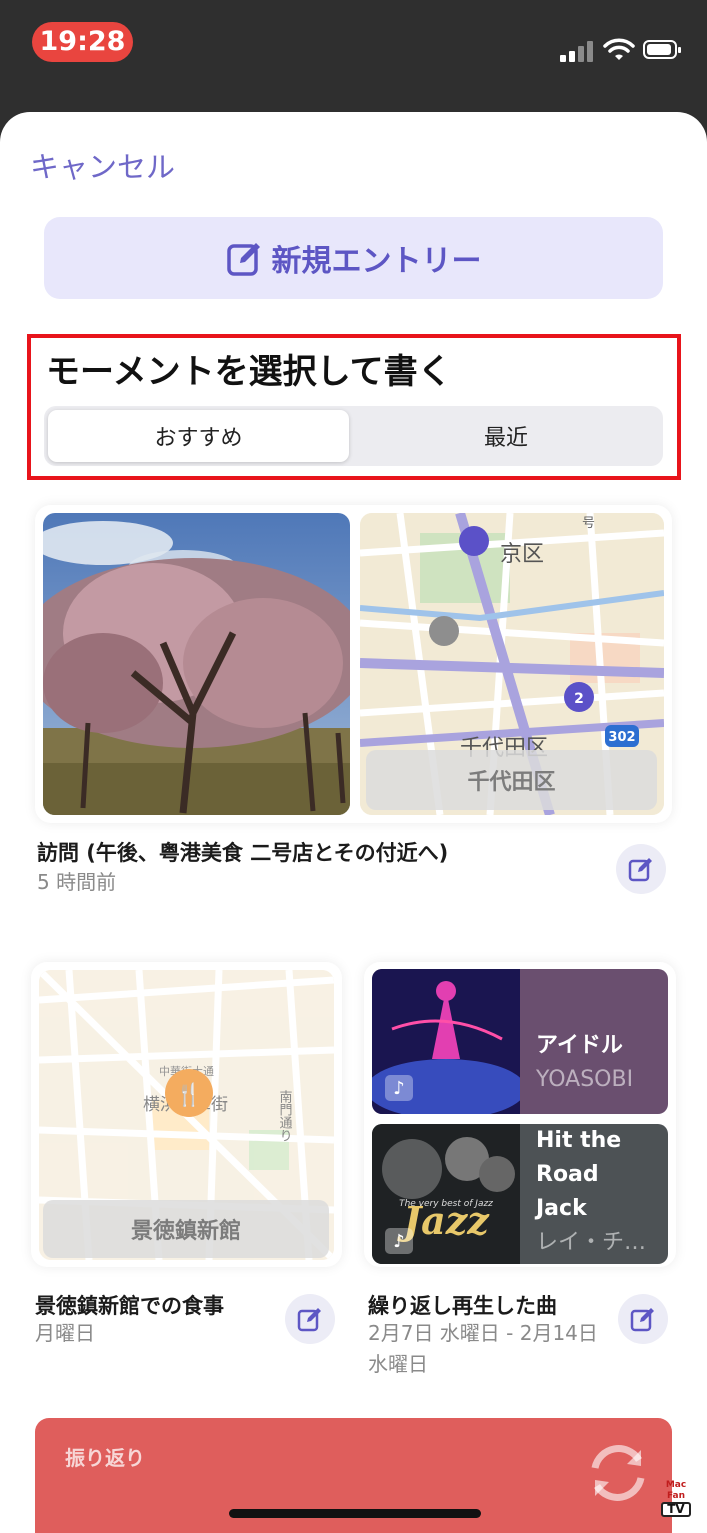 This screenshot has width=707, height=1533. Describe the element at coordinates (462, 1306) in the screenshot. I see `songs-card-title: 繰り返し再生した曲` at that location.